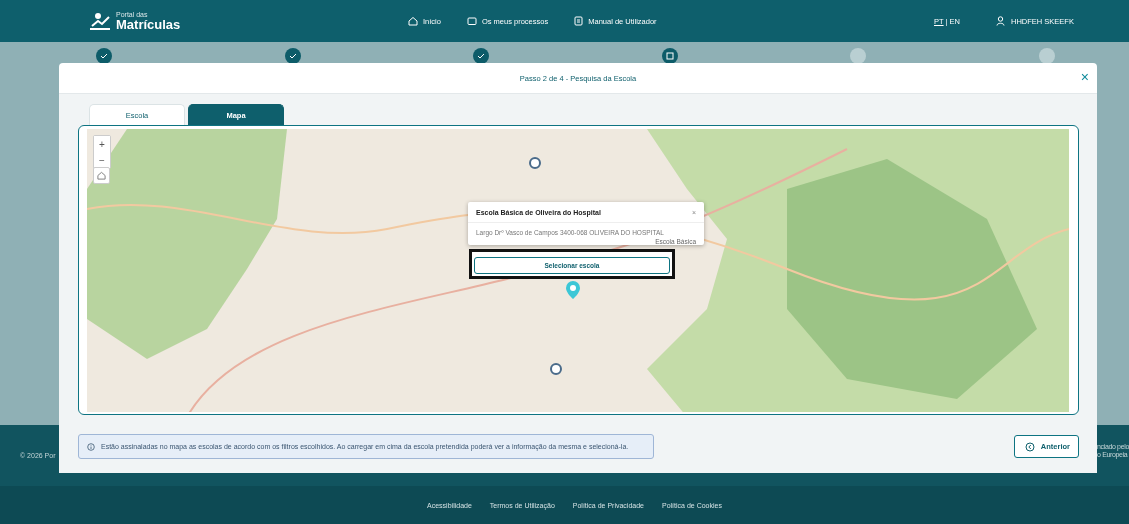  What do you see at coordinates (1029, 446) in the screenshot?
I see `back-icon` at bounding box center [1029, 446].